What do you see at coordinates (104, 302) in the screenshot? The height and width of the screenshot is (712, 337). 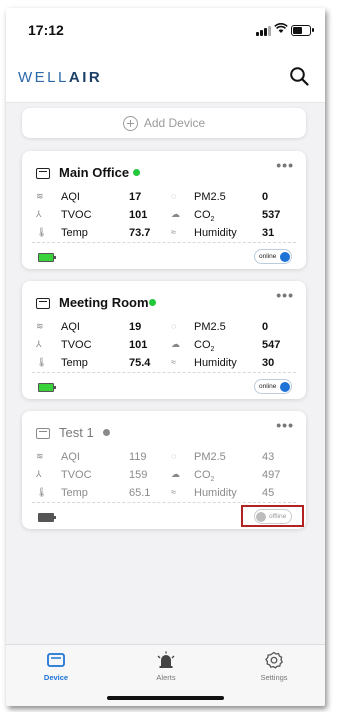 I see `device-name: Meeting Room` at bounding box center [104, 302].